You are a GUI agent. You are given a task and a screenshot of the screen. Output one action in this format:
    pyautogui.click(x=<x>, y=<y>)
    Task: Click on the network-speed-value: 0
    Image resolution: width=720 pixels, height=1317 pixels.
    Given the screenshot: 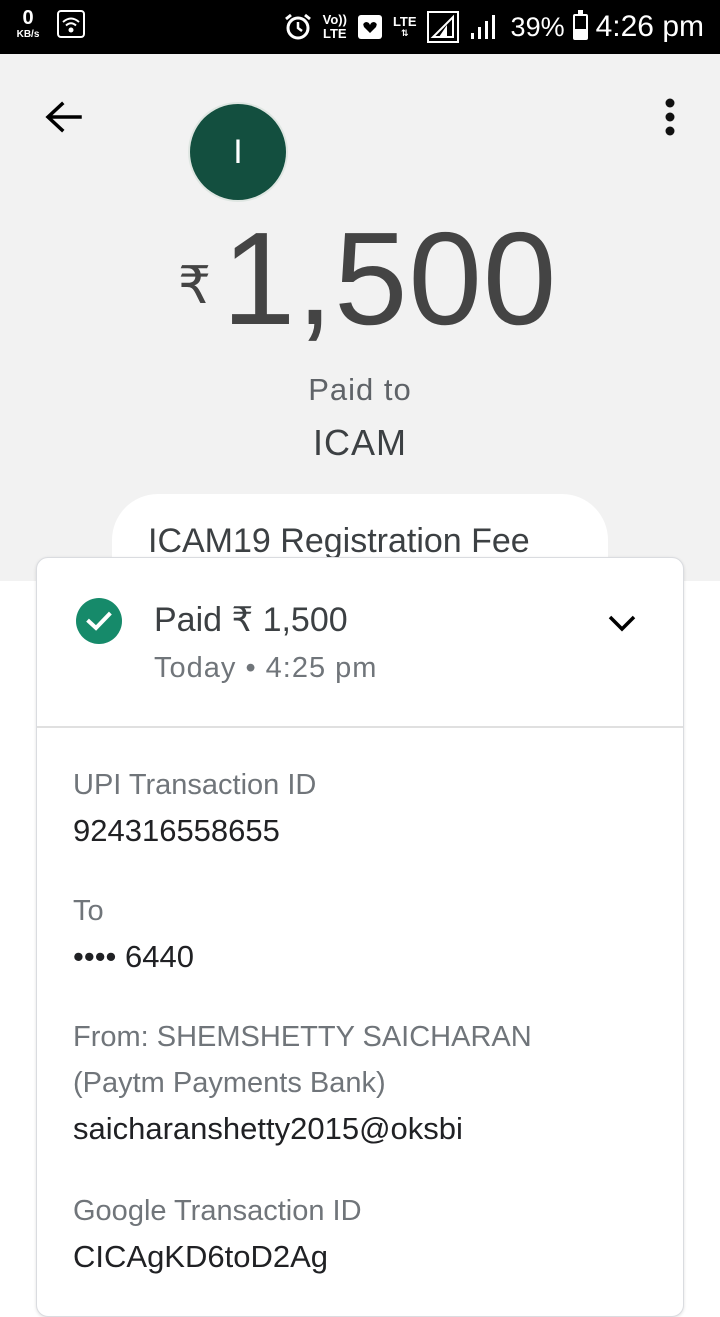 What is the action you would take?
    pyautogui.click(x=28, y=18)
    